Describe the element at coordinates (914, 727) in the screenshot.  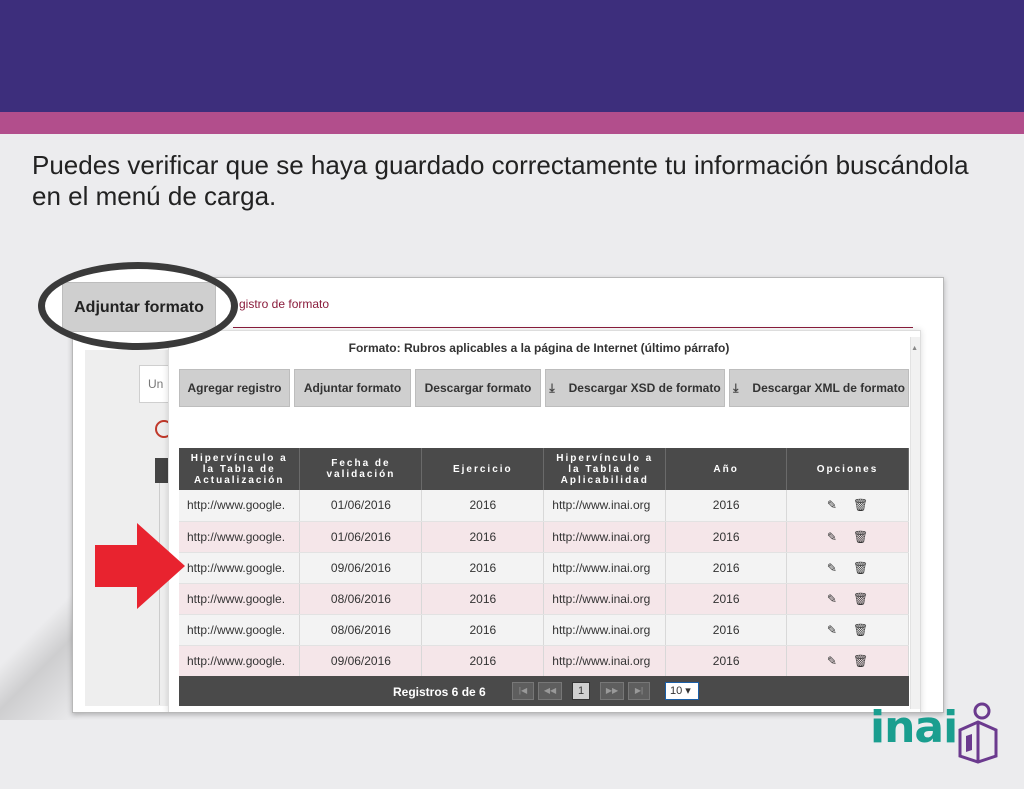
I see `logo-text: inai` at that location.